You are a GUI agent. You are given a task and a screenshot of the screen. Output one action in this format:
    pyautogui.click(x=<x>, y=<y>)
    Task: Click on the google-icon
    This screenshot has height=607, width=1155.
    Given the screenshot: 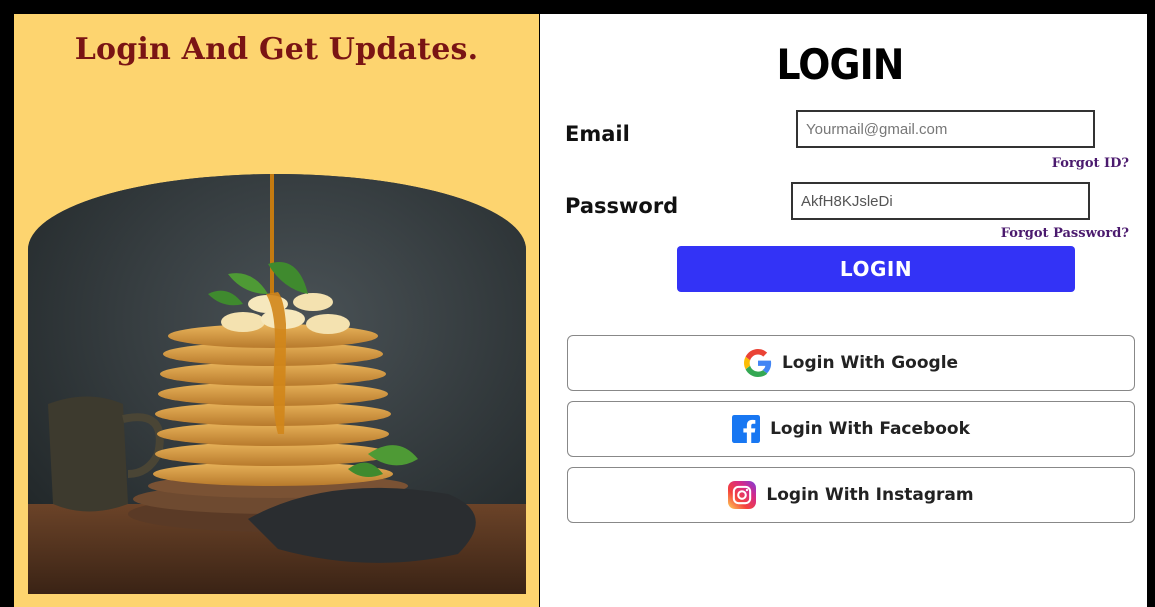 What is the action you would take?
    pyautogui.click(x=757, y=363)
    